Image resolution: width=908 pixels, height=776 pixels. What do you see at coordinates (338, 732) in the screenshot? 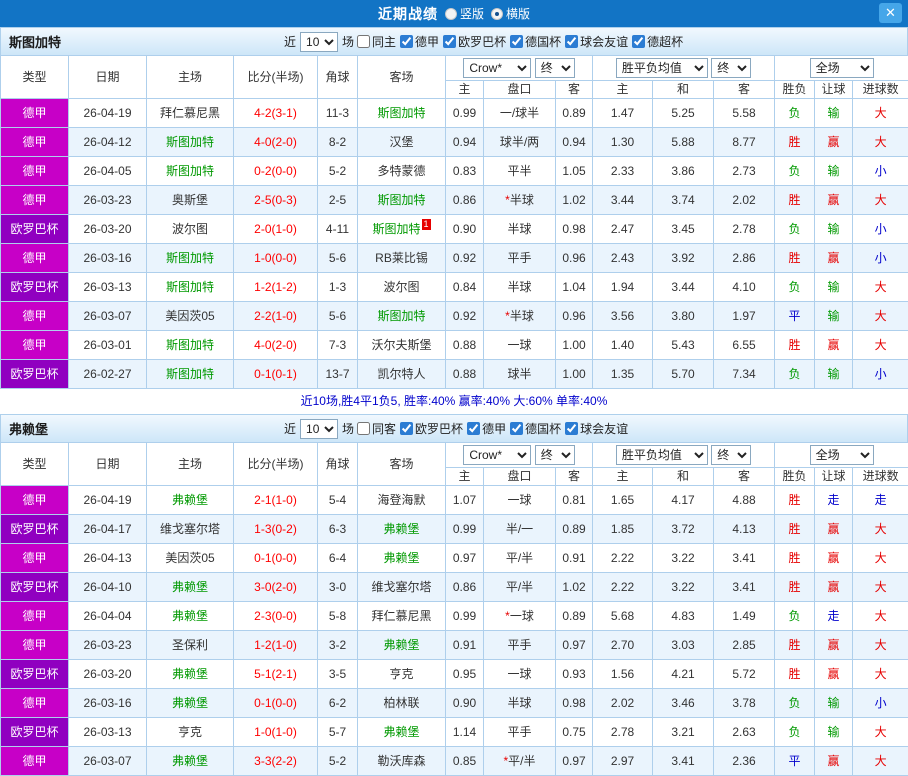
I see `corner-score: 5-7` at bounding box center [338, 732].